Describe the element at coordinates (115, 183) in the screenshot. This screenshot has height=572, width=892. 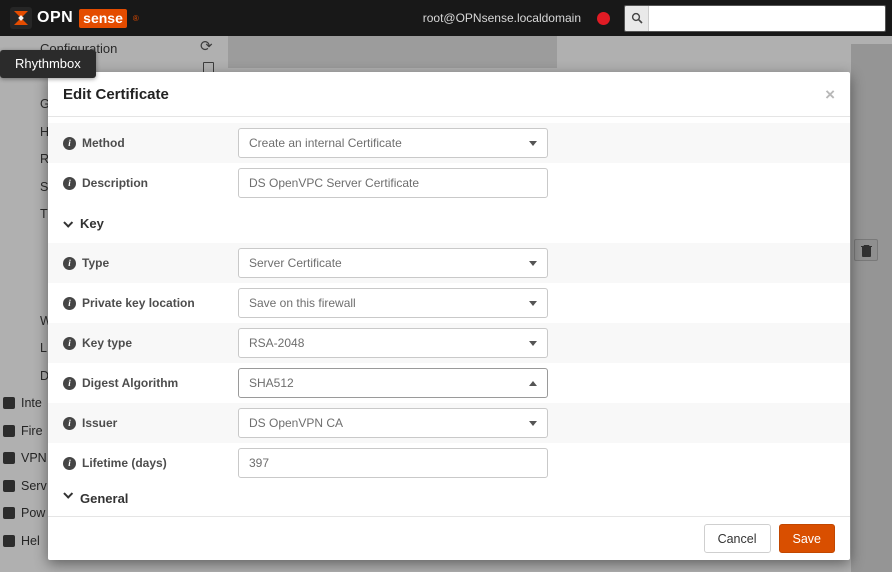
I see `field-label: Description` at that location.